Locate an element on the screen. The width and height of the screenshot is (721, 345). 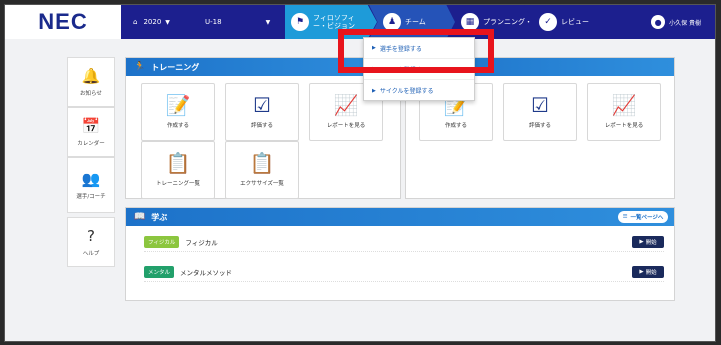
all-pages-button: ☰ 一覧ページへ is located at coordinates (643, 217).